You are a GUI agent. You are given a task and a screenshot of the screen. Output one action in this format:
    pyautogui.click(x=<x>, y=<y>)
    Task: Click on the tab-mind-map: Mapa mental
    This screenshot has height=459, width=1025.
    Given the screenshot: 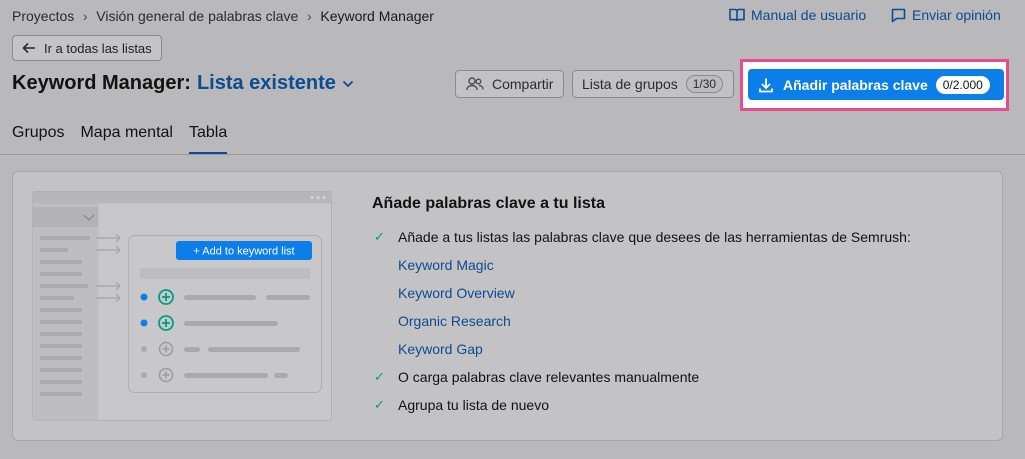 What is the action you would take?
    pyautogui.click(x=126, y=138)
    